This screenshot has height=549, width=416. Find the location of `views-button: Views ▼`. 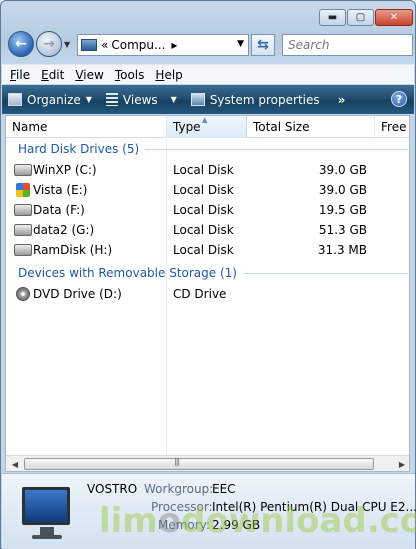

views-button: Views ▼ is located at coordinates (141, 99).